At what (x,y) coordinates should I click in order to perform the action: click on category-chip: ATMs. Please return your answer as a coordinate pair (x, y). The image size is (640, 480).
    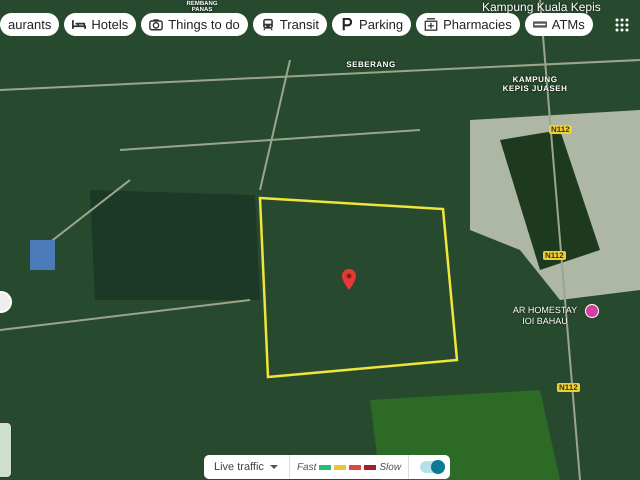
    Looking at the image, I should click on (558, 24).